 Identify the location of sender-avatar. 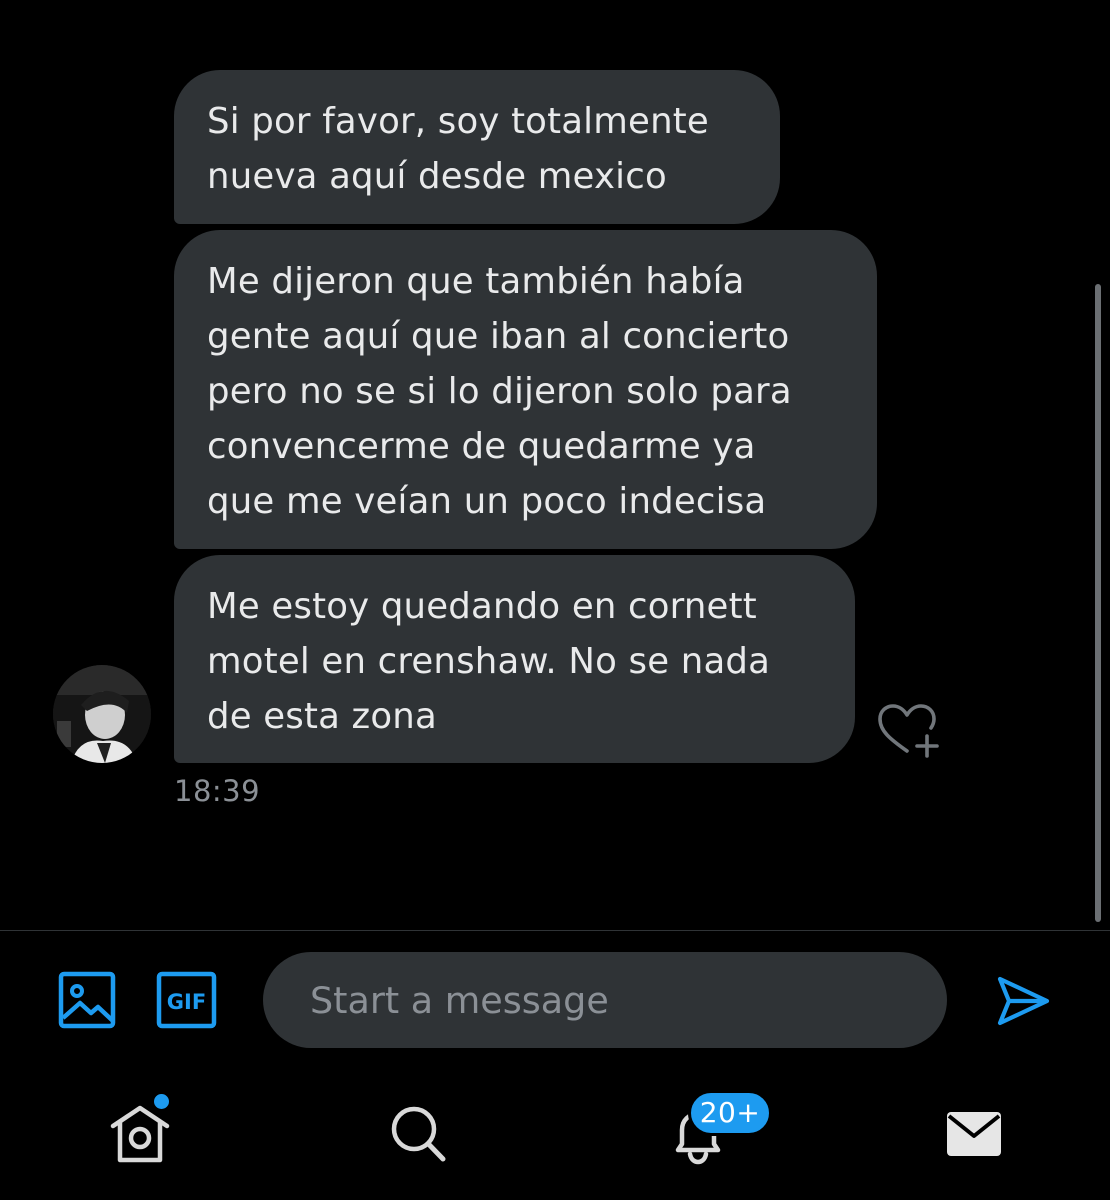
(102, 714).